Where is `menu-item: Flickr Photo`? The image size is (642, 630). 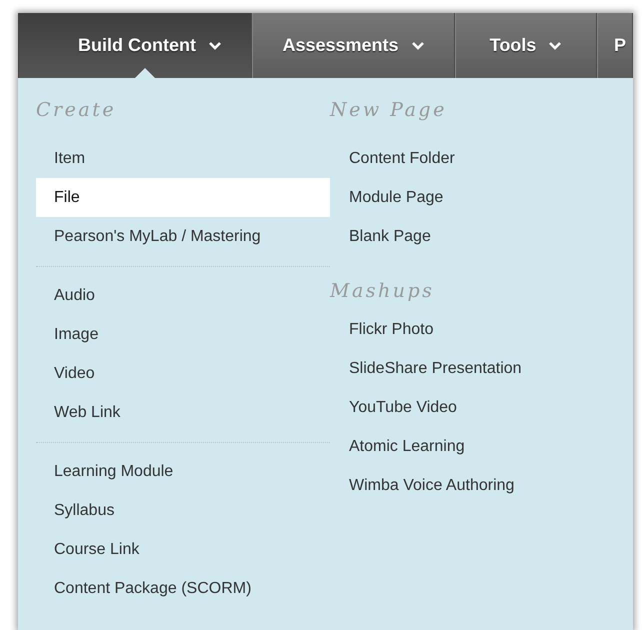 menu-item: Flickr Photo is located at coordinates (470, 329).